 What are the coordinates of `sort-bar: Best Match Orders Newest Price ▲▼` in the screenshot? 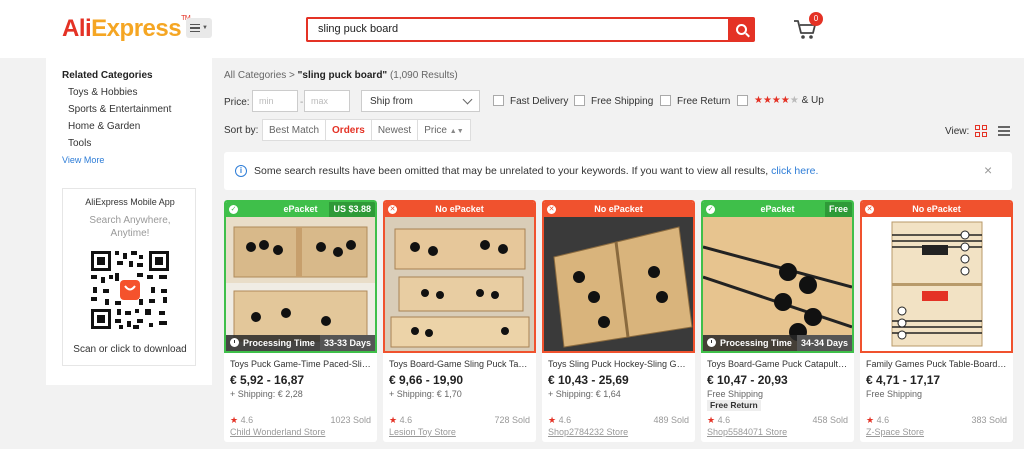 It's located at (366, 130).